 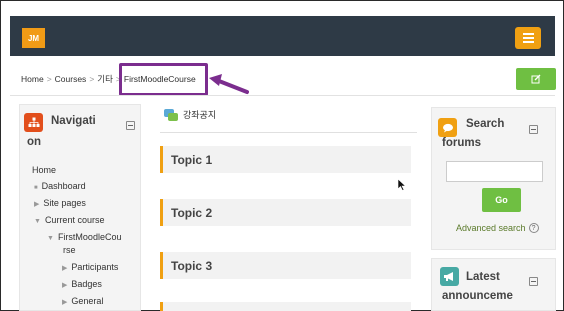 I want to click on search-forums-block: Search forums Go Advanced search ?, so click(x=493, y=178).